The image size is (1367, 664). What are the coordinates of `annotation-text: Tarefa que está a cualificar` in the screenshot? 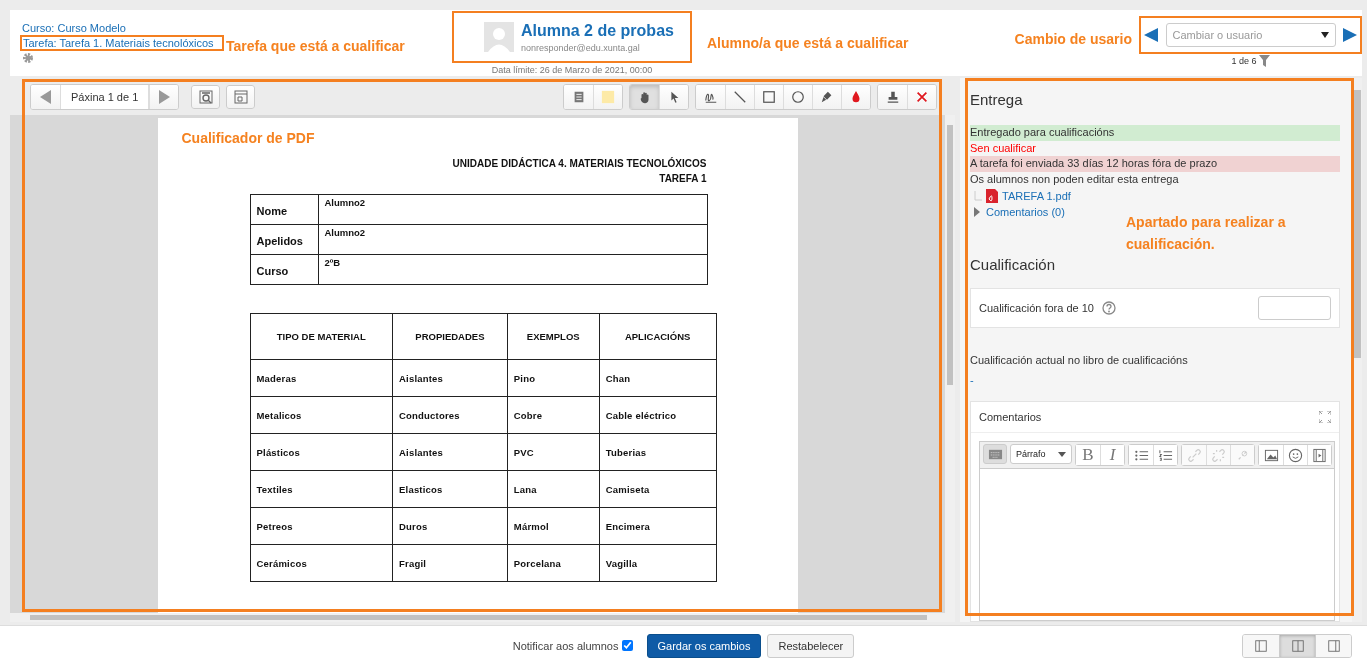 It's located at (315, 46).